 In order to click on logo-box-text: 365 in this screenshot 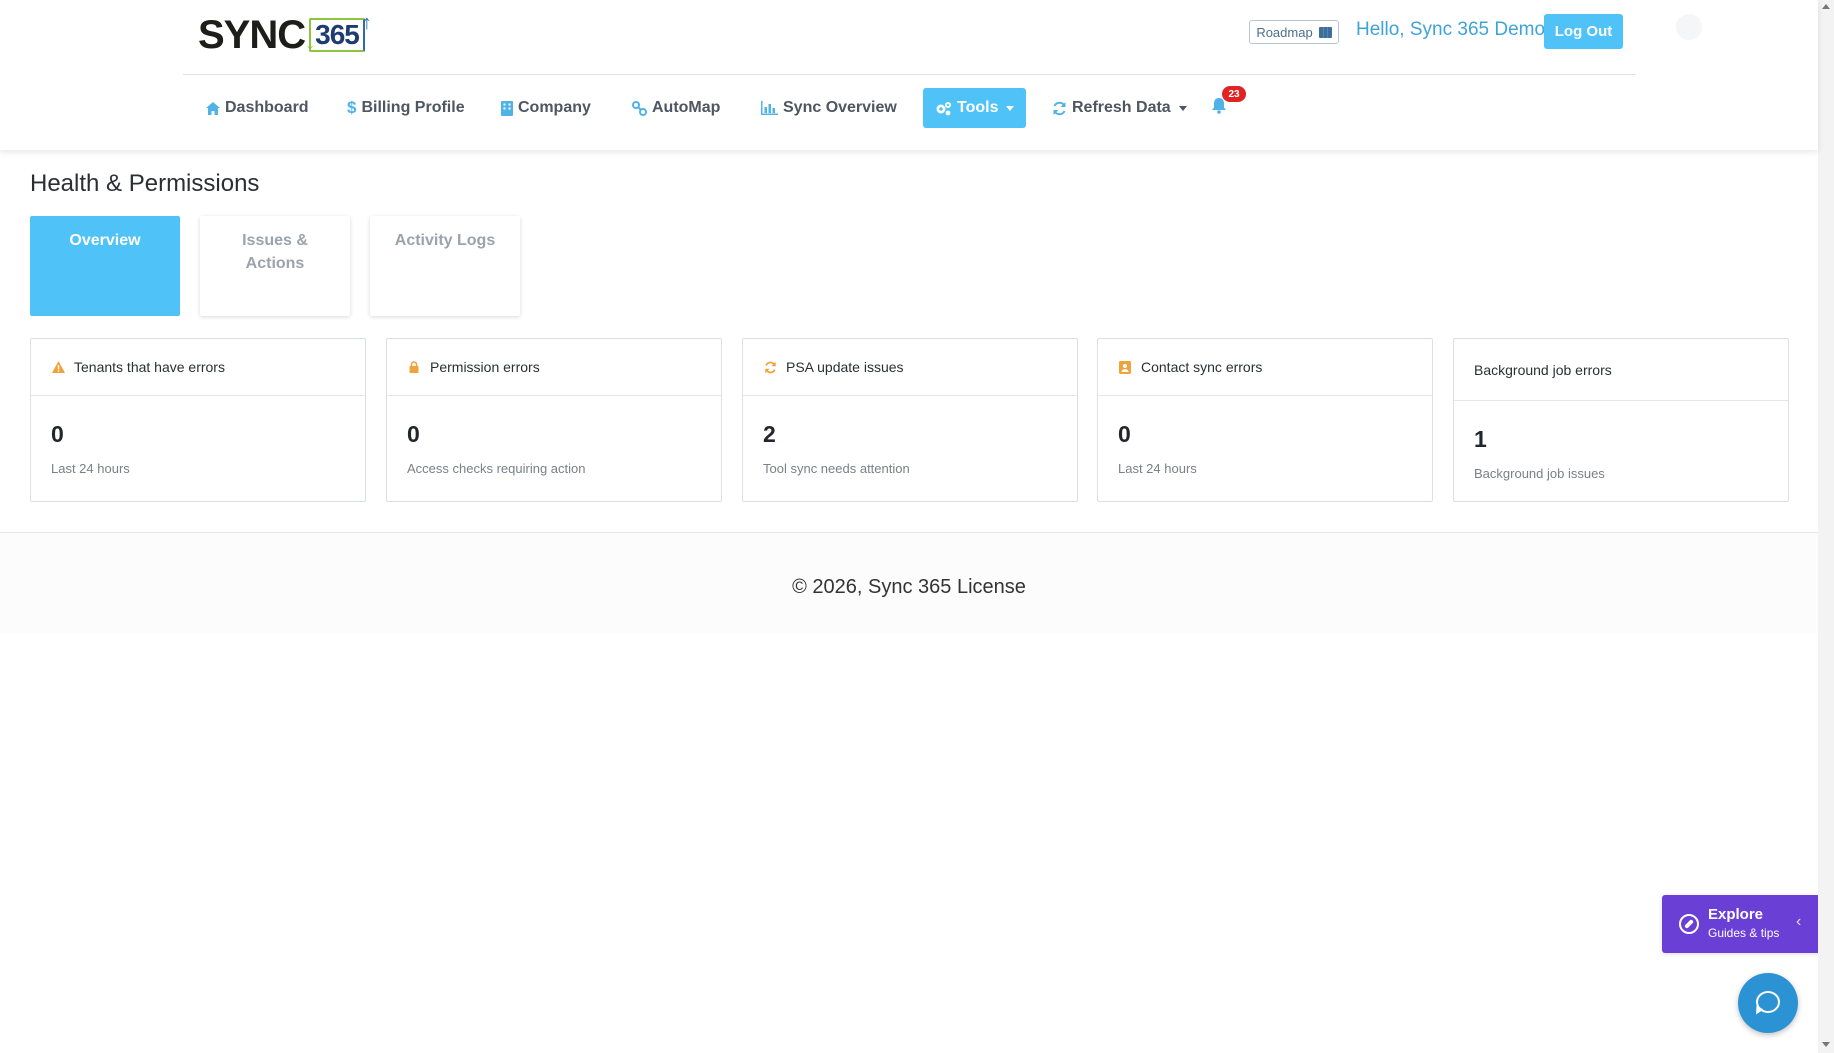, I will do `click(337, 34)`.